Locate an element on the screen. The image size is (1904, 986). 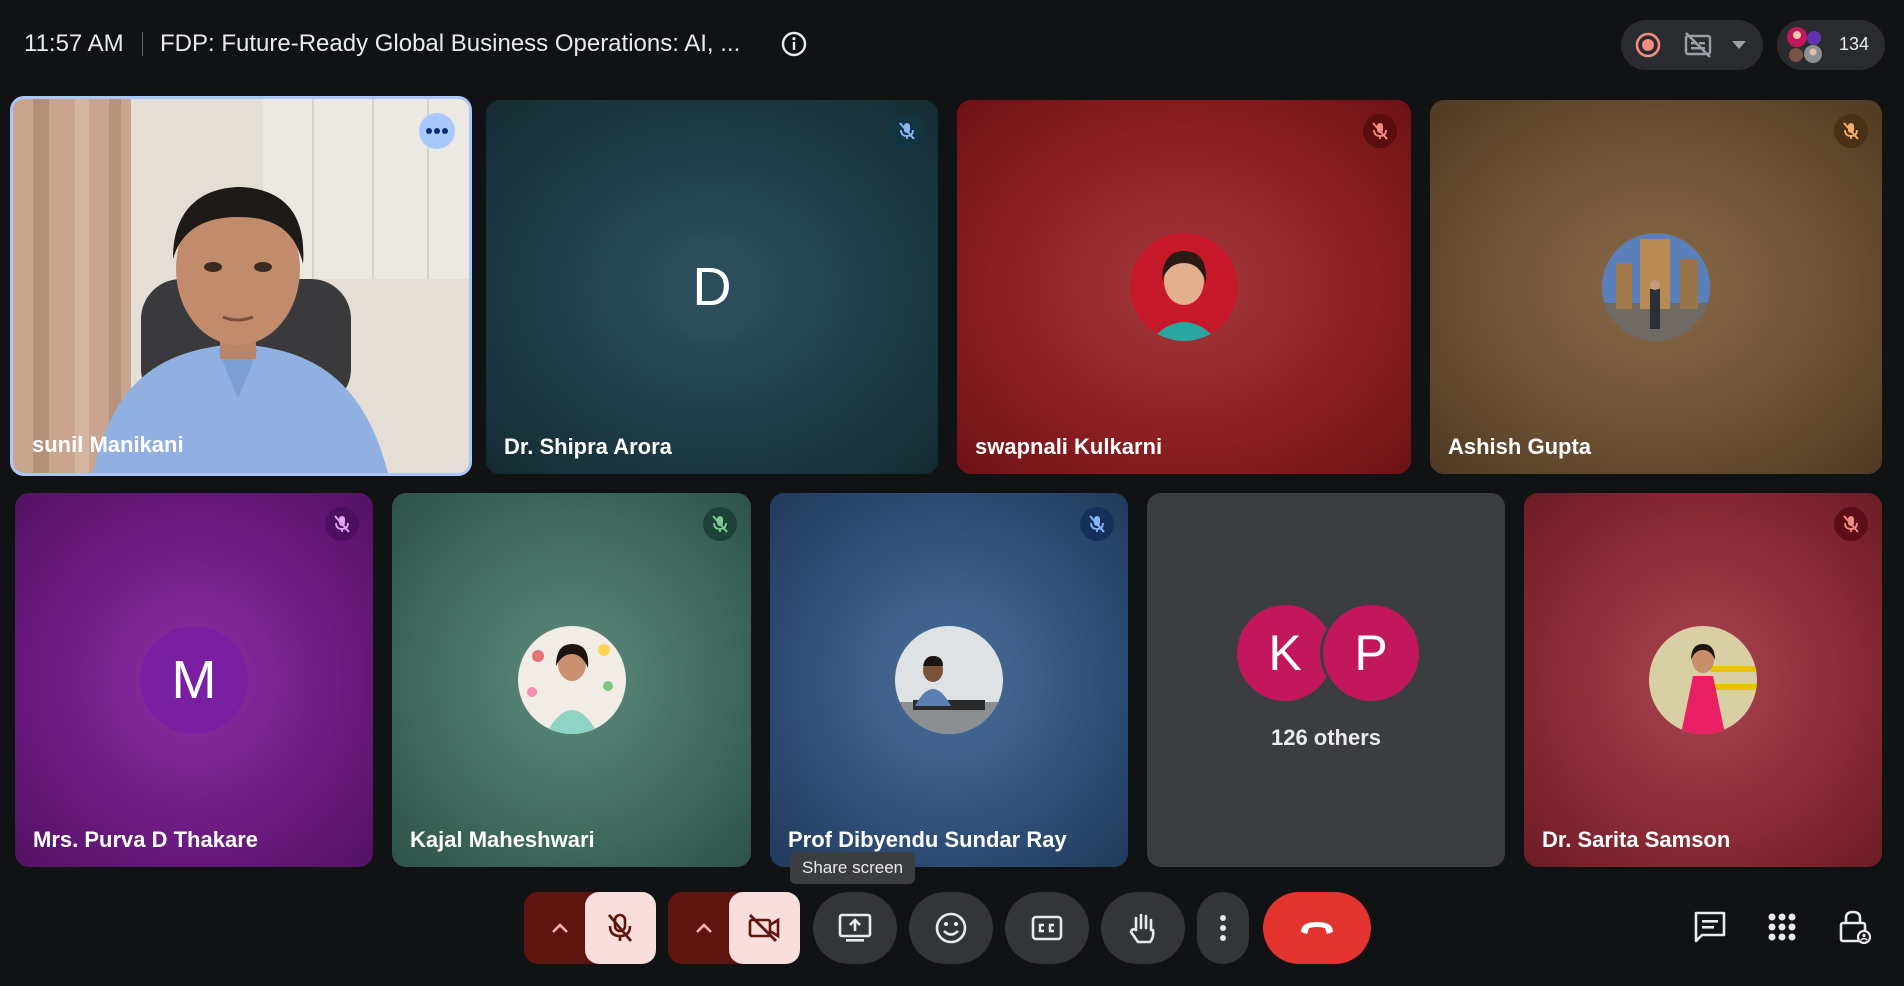
video-tile-sarita-samson: Dr. Sarita Samson is located at coordinates (1703, 680).